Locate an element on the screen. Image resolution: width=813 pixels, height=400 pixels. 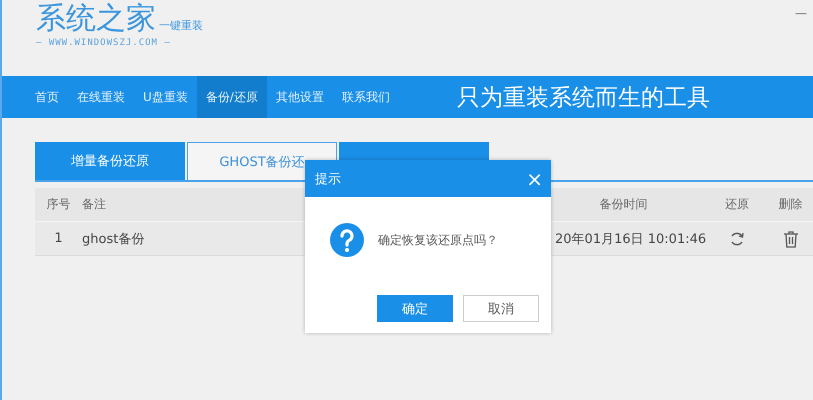
dialog-message: 确定恢复该还原点吗？ is located at coordinates (438, 240).